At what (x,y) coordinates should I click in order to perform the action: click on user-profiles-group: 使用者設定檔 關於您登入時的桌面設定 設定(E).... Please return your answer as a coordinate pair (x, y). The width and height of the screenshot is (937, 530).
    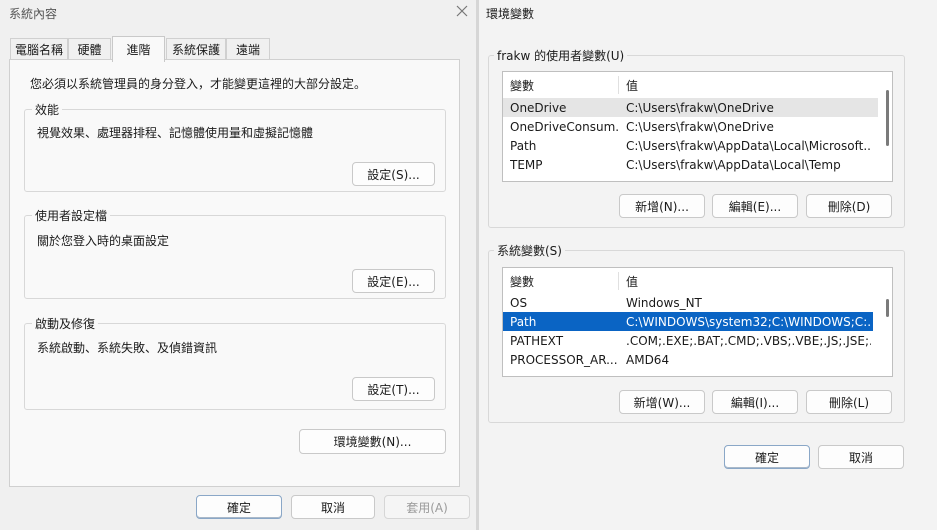
    Looking at the image, I should click on (235, 253).